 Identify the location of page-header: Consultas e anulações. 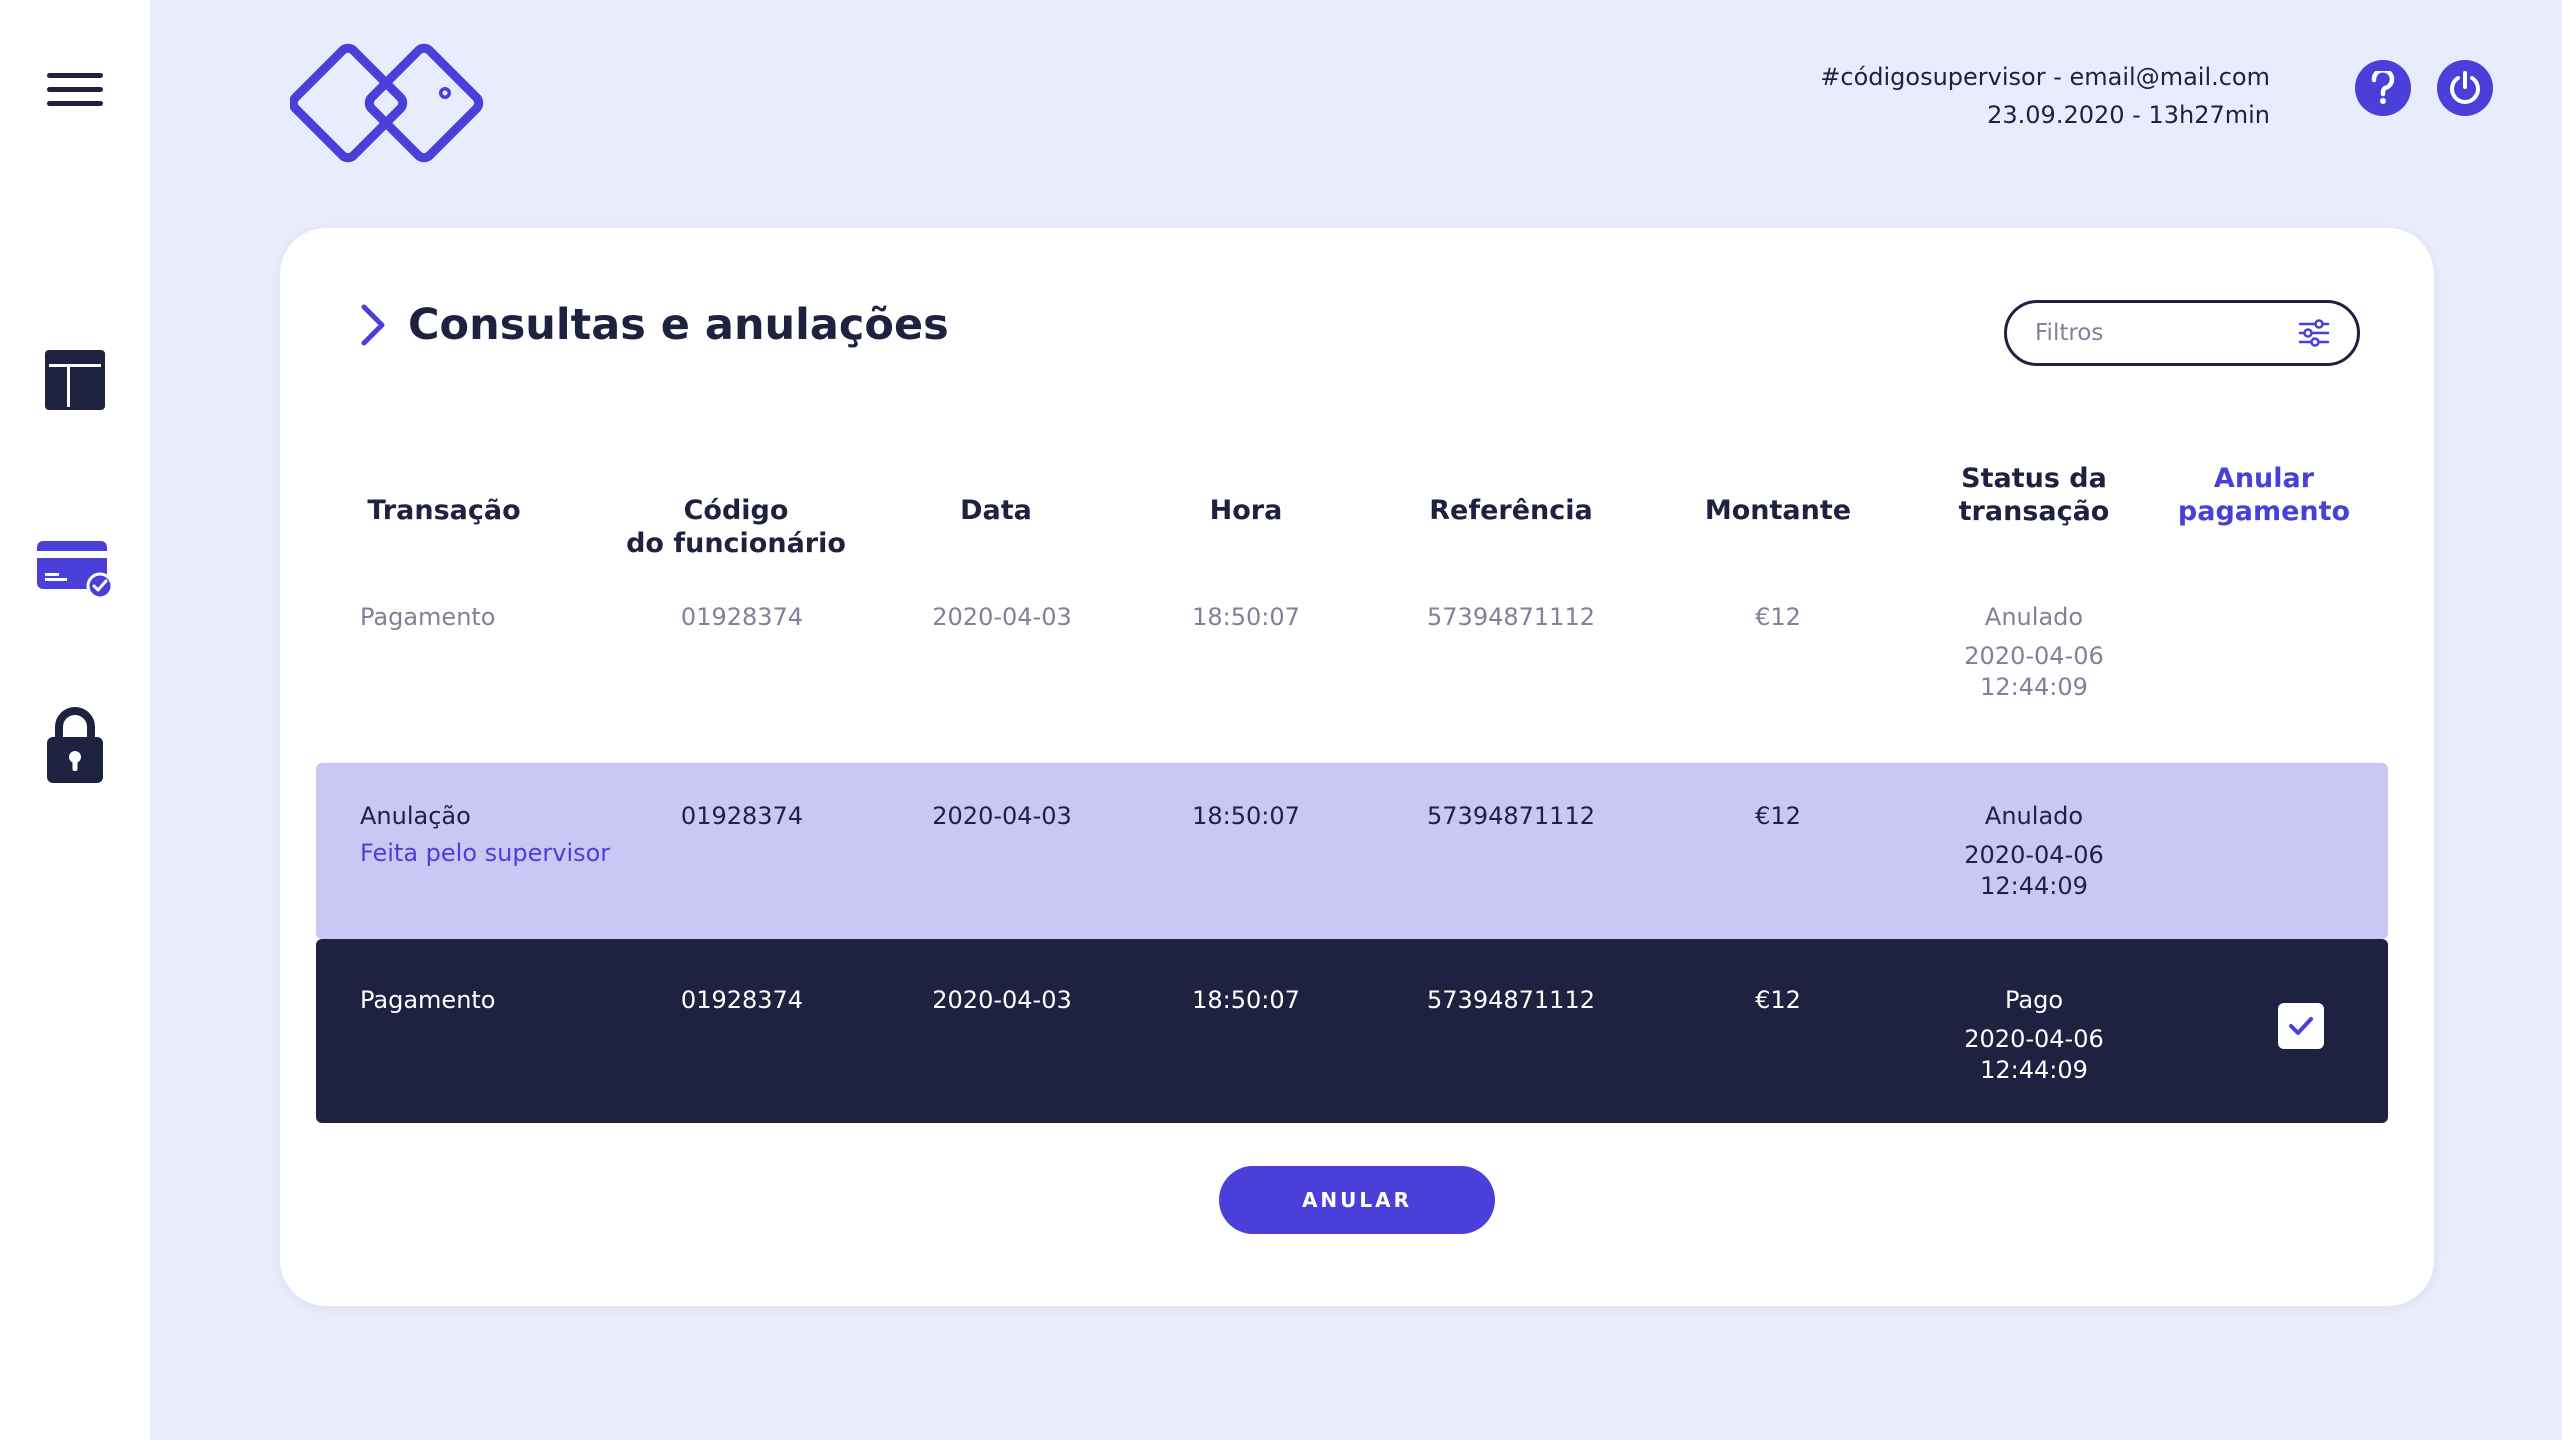
(653, 325).